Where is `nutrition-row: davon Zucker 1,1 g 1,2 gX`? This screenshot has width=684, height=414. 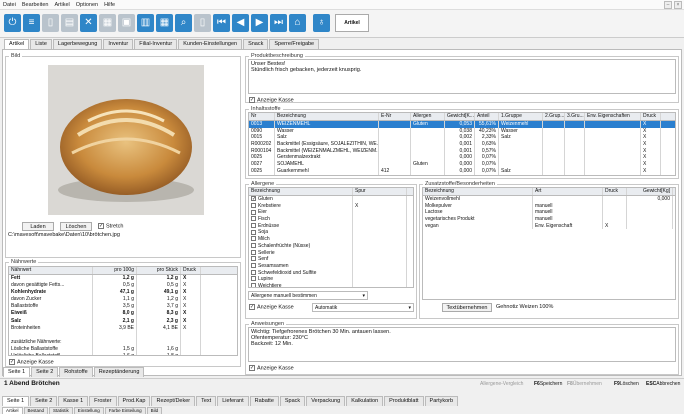
nutrition-row: davon Zucker 1,1 g 1,2 gX is located at coordinates (123, 300).